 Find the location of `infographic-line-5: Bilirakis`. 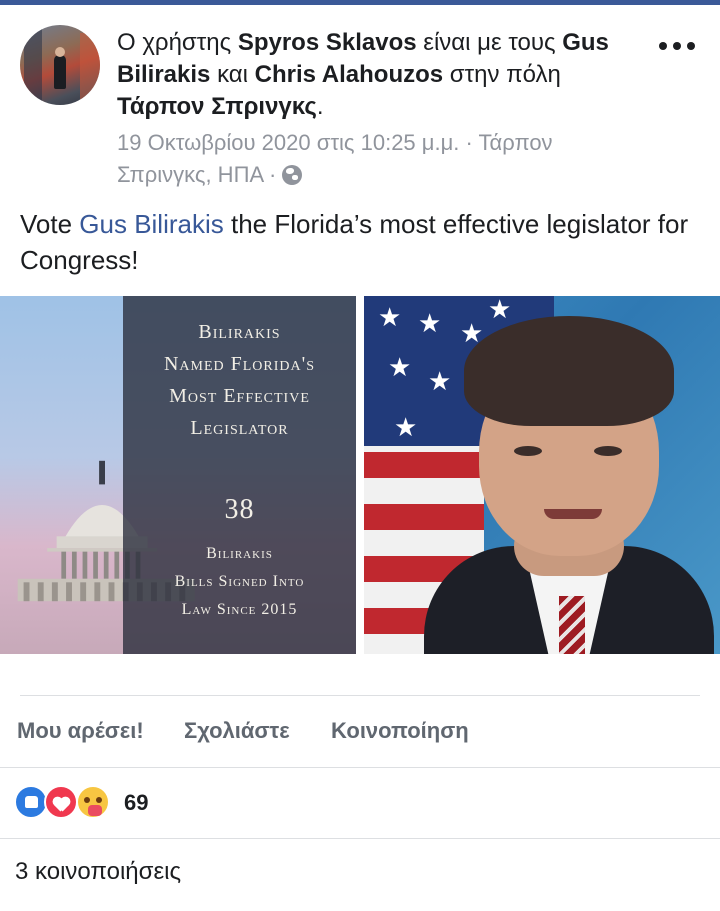

infographic-line-5: Bilirakis is located at coordinates (239, 553).